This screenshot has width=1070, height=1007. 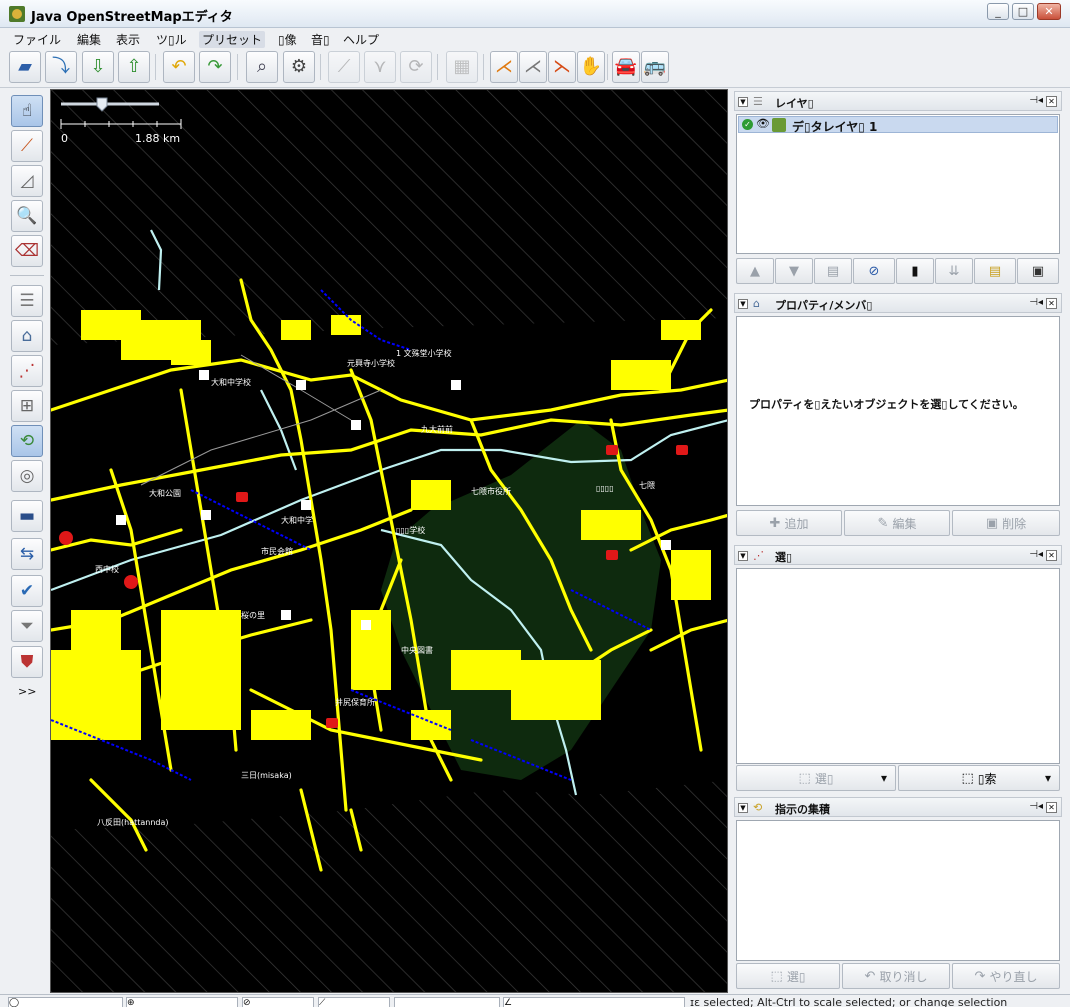 What do you see at coordinates (626, 67) in the screenshot?
I see `preset-car-button: 🚘` at bounding box center [626, 67].